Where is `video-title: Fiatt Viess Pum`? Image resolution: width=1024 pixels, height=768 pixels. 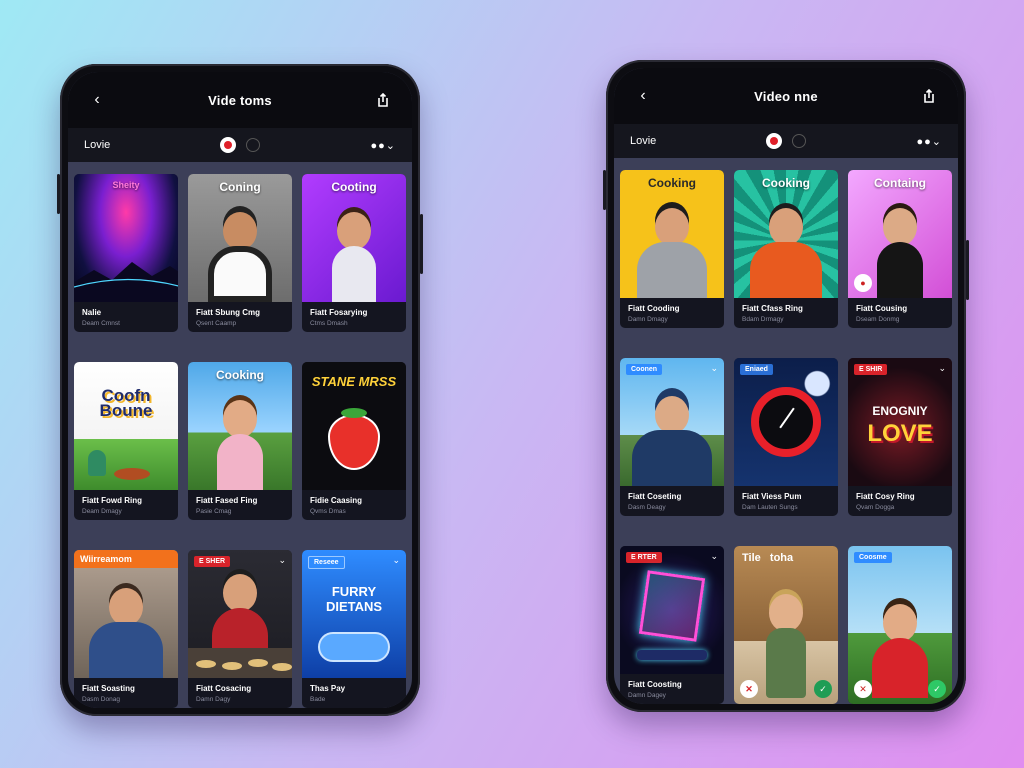 video-title: Fiatt Viess Pum is located at coordinates (772, 496).